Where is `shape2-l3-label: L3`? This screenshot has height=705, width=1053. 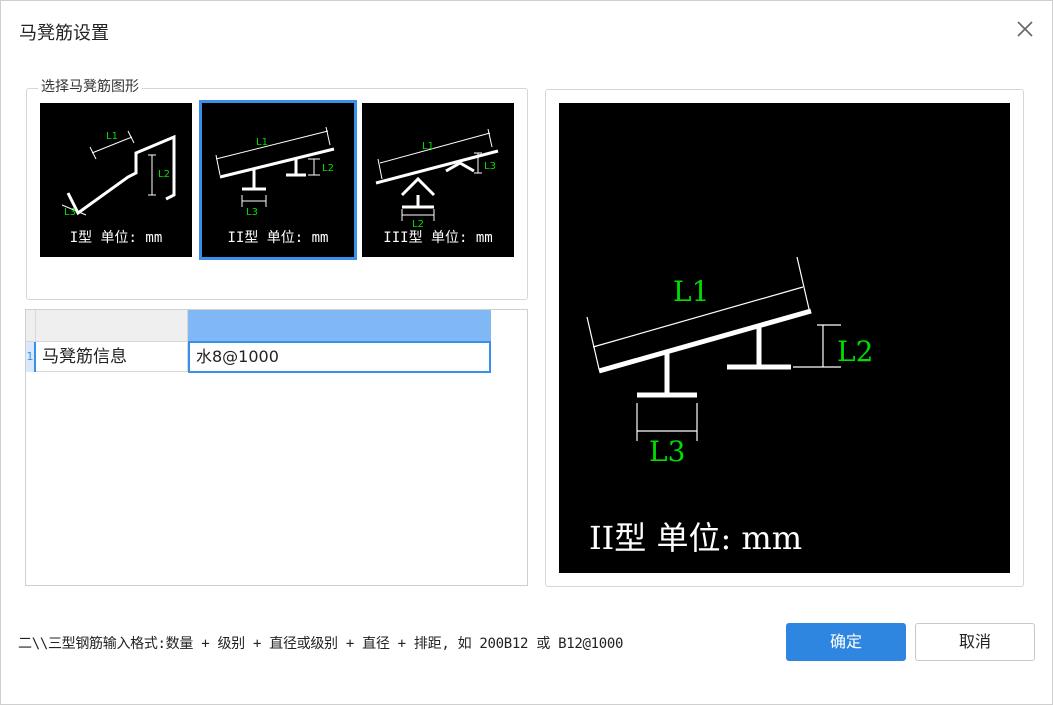
shape2-l3-label: L3 is located at coordinates (252, 212).